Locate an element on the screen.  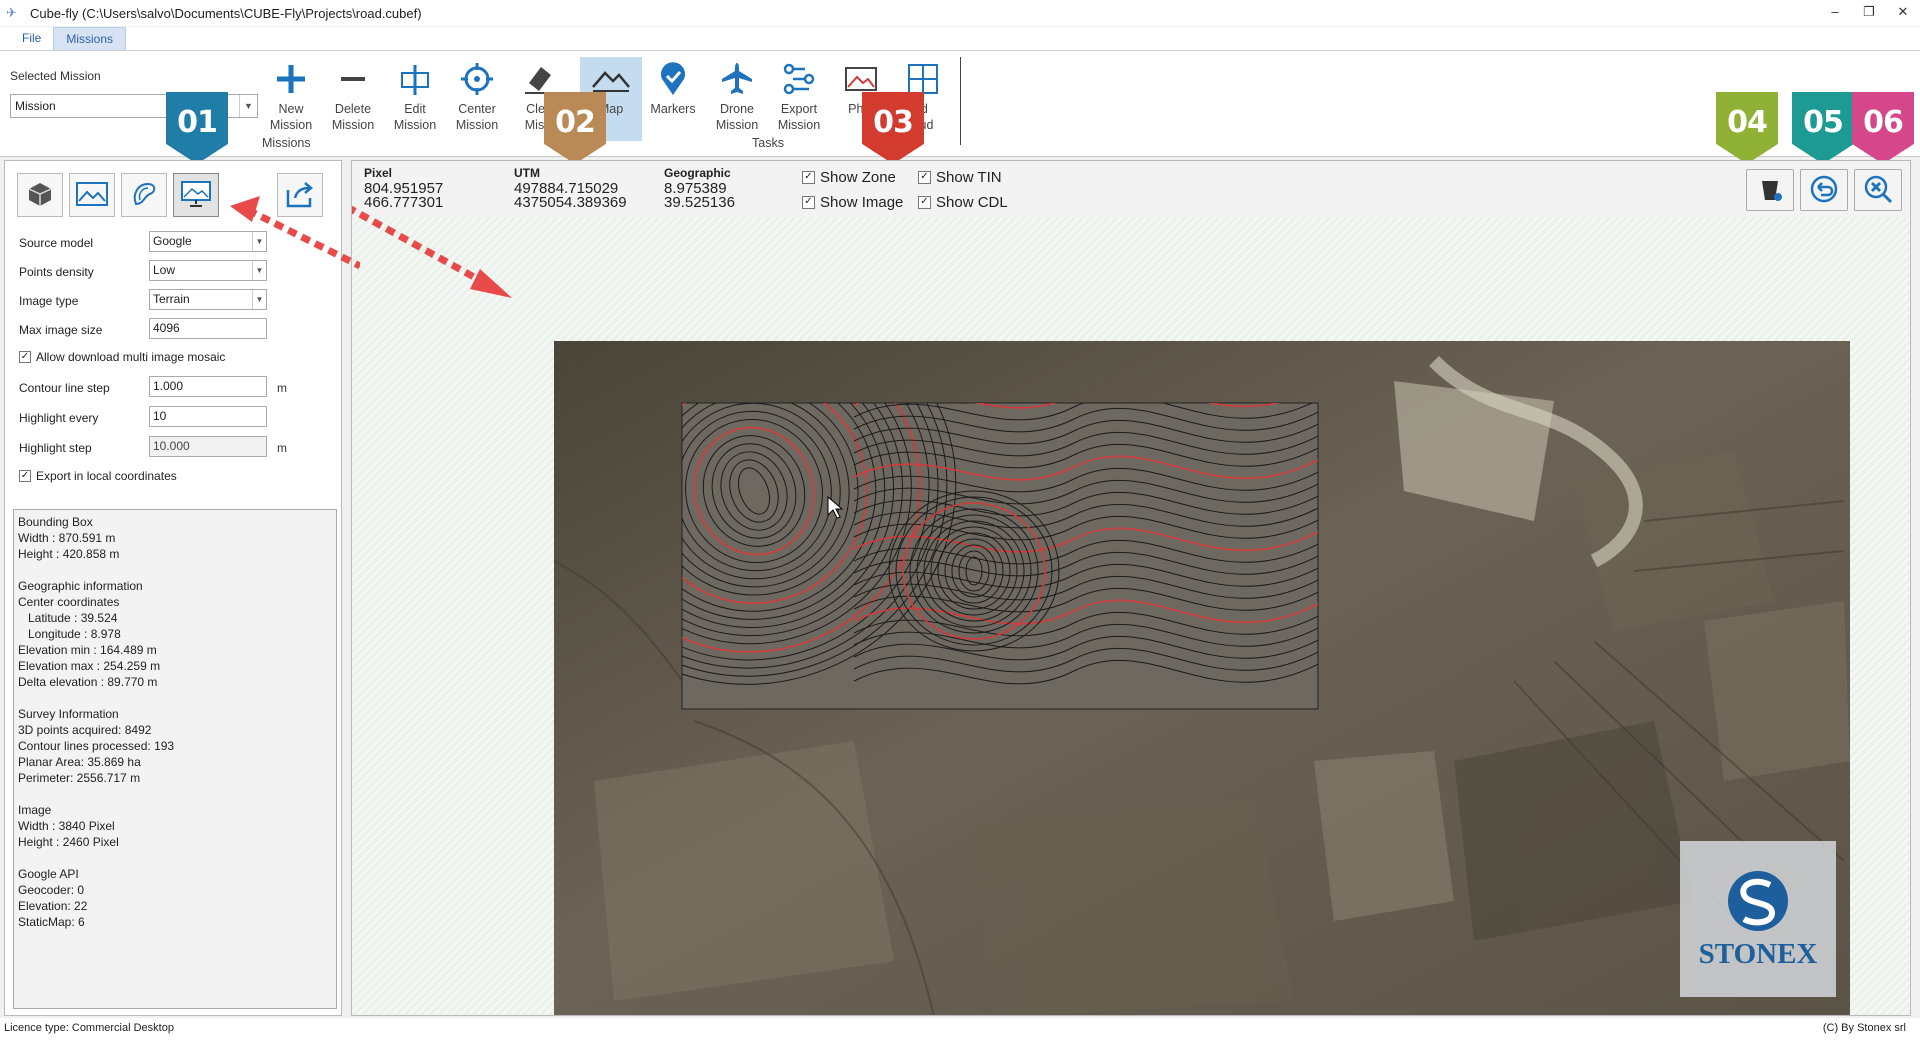
image-view-button is located at coordinates (92, 195).